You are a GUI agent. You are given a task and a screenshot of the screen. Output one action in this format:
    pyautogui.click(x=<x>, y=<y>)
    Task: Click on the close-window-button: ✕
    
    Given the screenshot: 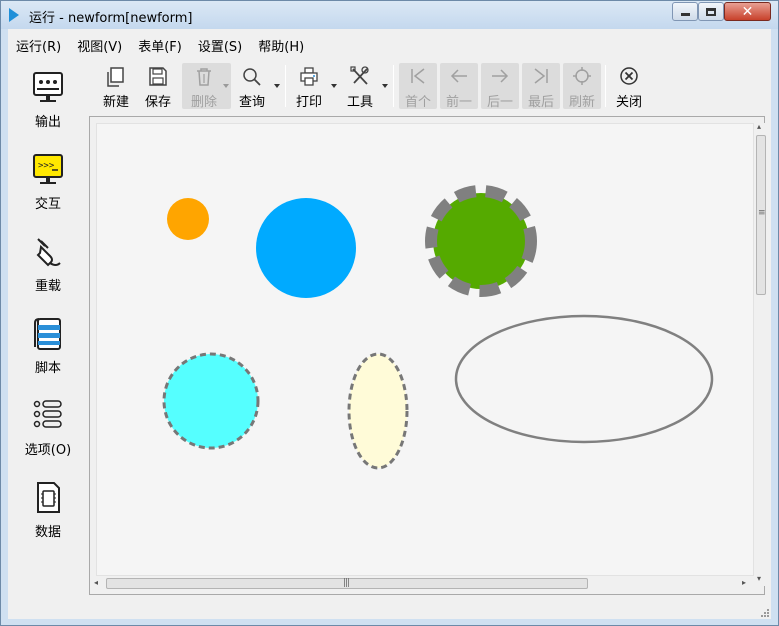 What is the action you would take?
    pyautogui.click(x=747, y=11)
    